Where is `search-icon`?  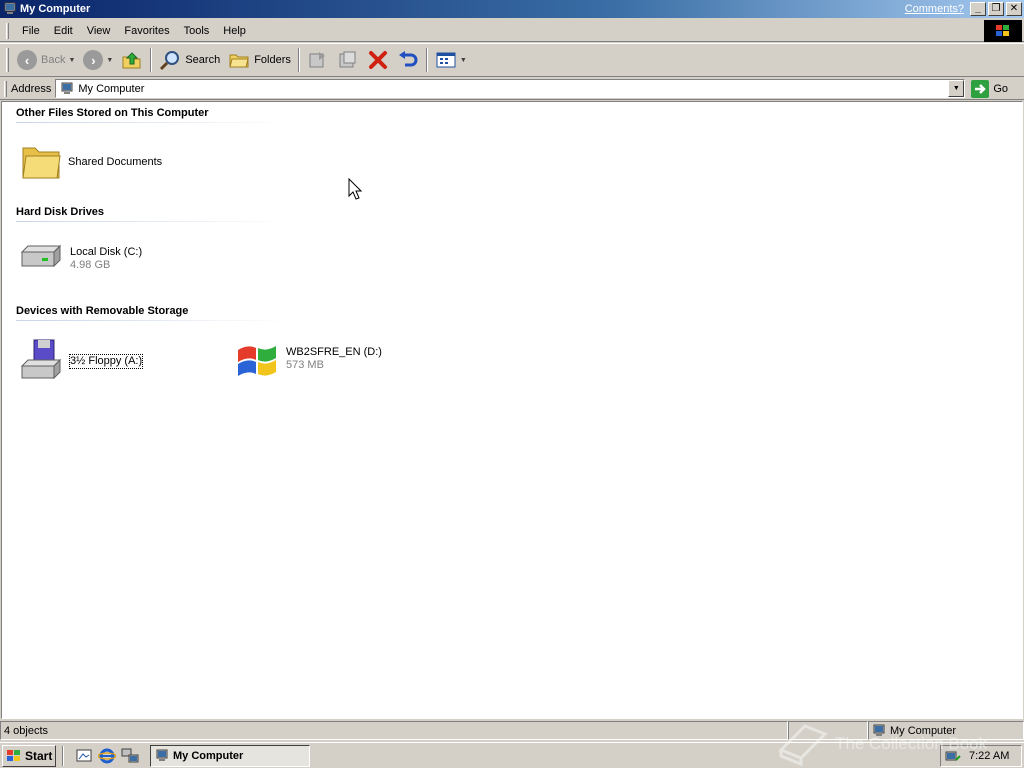
search-icon is located at coordinates (170, 61).